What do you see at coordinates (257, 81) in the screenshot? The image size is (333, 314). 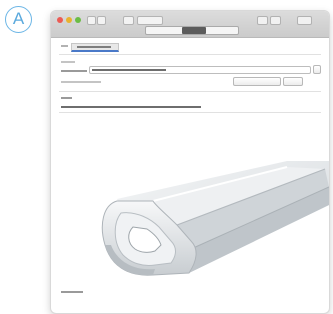 I see `option-popup` at bounding box center [257, 81].